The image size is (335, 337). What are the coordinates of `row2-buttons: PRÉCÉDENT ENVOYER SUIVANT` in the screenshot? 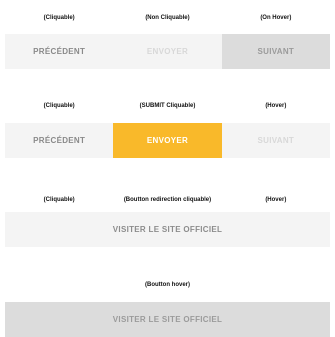 It's located at (167, 140).